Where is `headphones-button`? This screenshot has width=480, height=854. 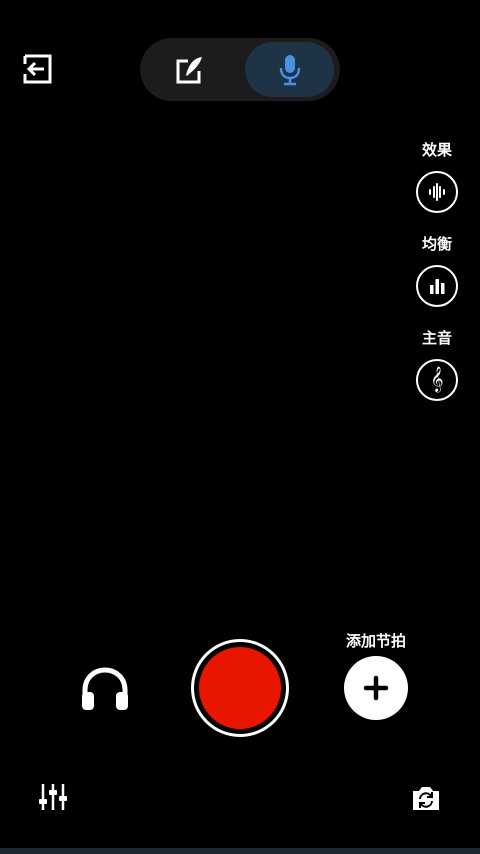 headphones-button is located at coordinates (105, 689).